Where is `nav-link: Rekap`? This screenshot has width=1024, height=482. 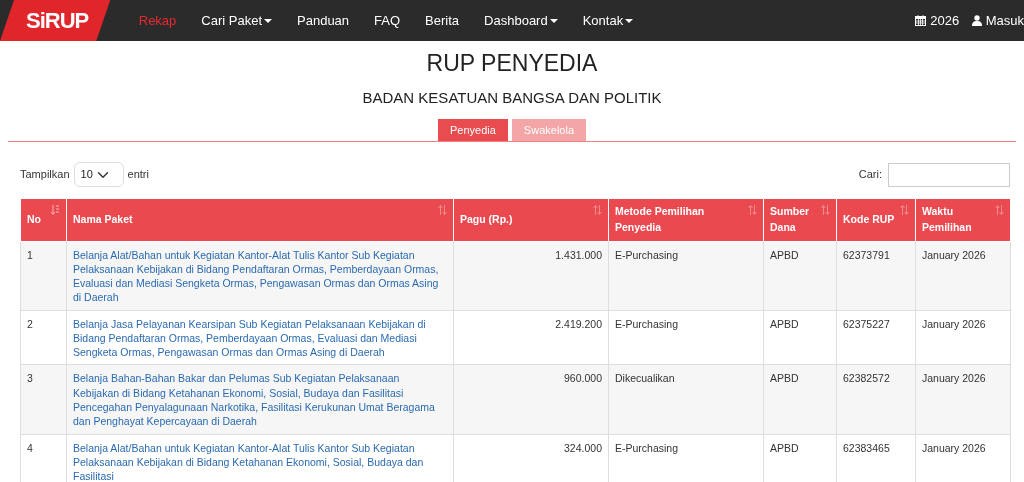
nav-link: Rekap is located at coordinates (157, 20).